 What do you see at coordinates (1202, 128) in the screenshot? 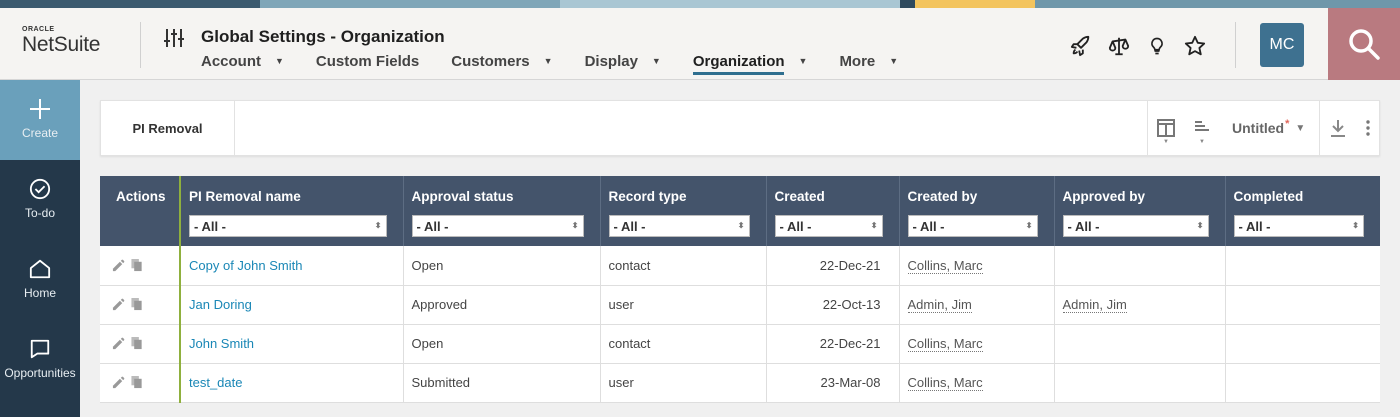
I see `sort-button: ▼` at bounding box center [1202, 128].